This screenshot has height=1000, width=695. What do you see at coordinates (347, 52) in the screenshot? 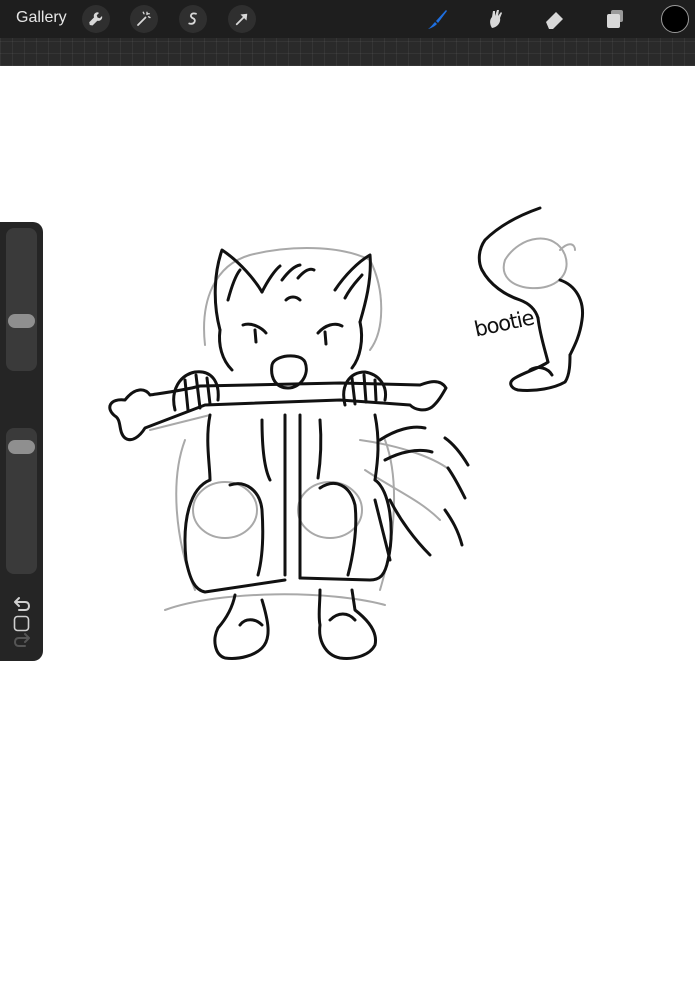
I see `toolbar-strip` at bounding box center [347, 52].